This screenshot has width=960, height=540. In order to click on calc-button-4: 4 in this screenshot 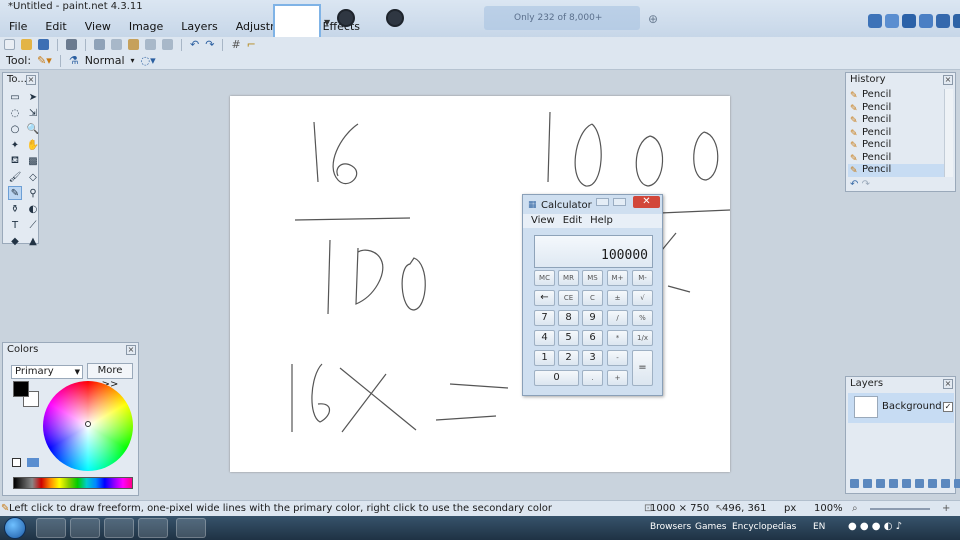, I will do `click(544, 338)`.